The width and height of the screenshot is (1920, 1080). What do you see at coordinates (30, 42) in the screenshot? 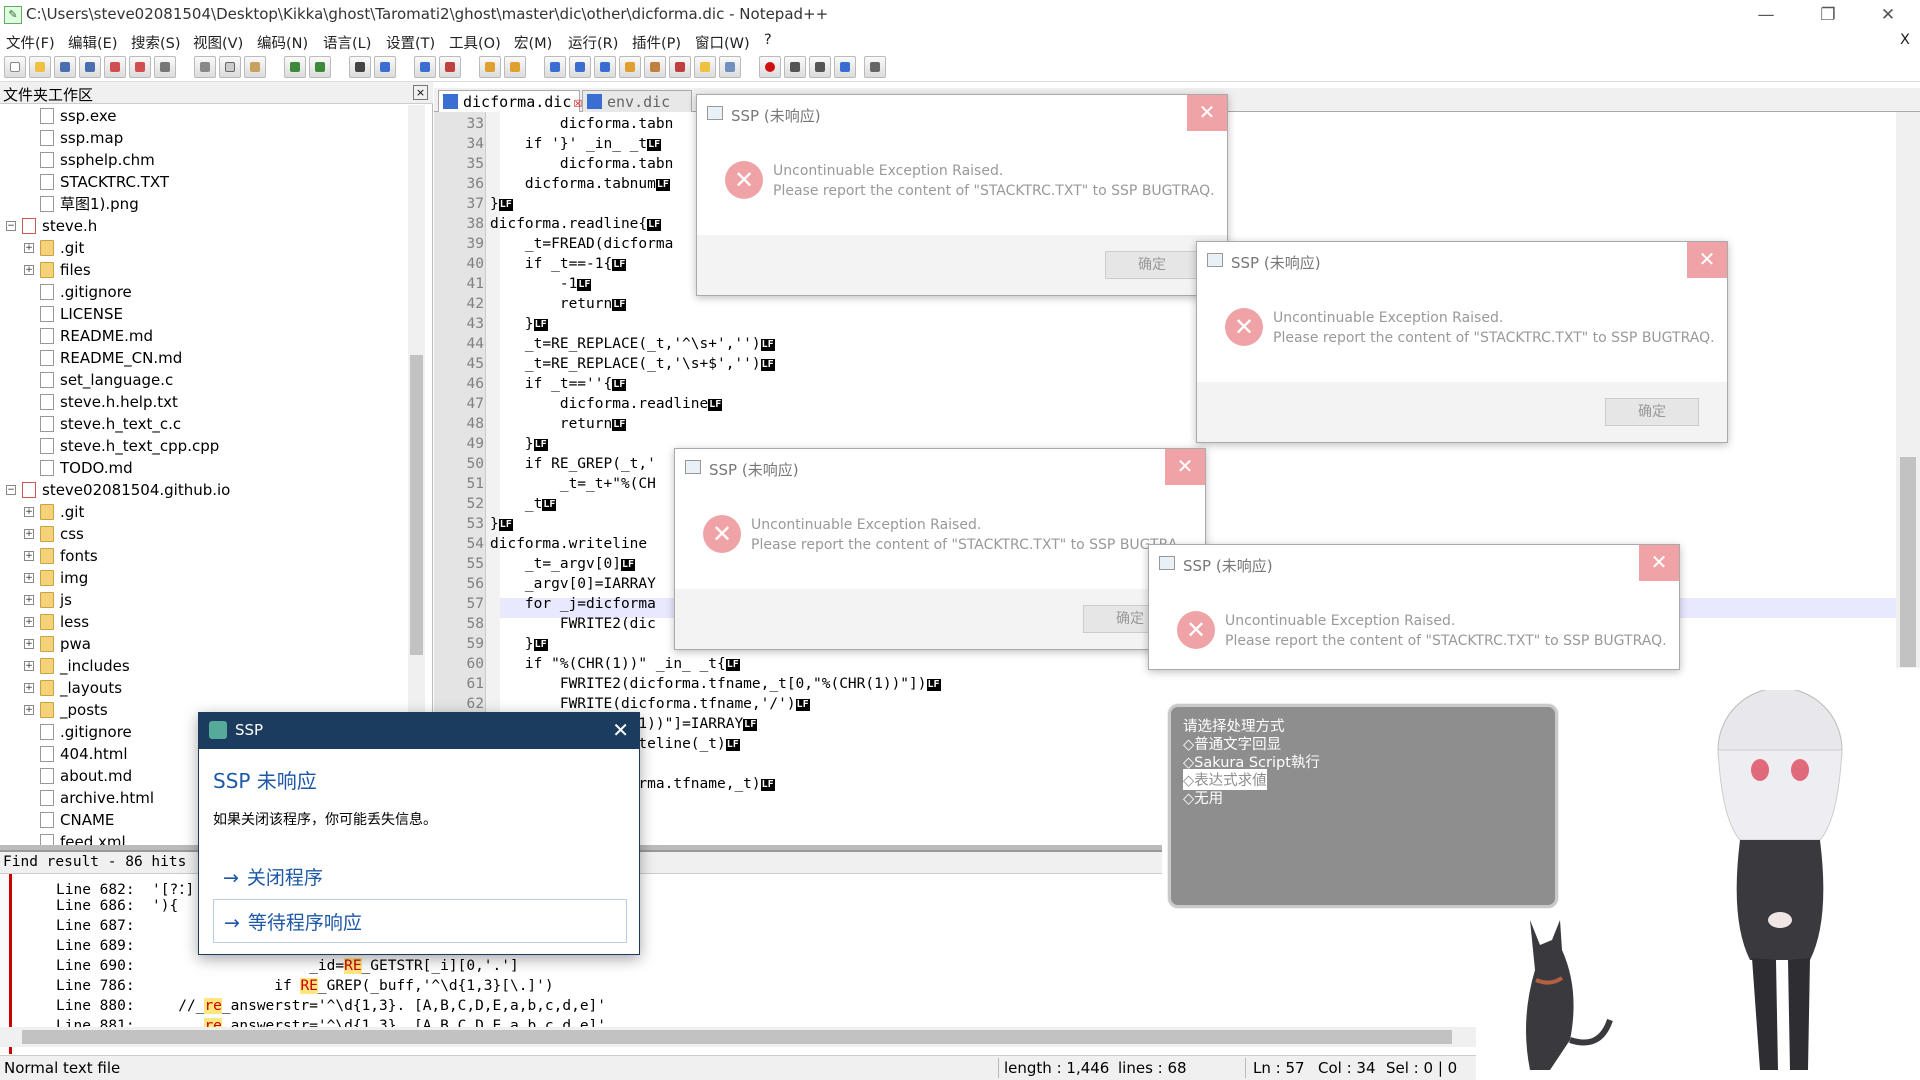
I see `menu-file: 文件(F)` at bounding box center [30, 42].